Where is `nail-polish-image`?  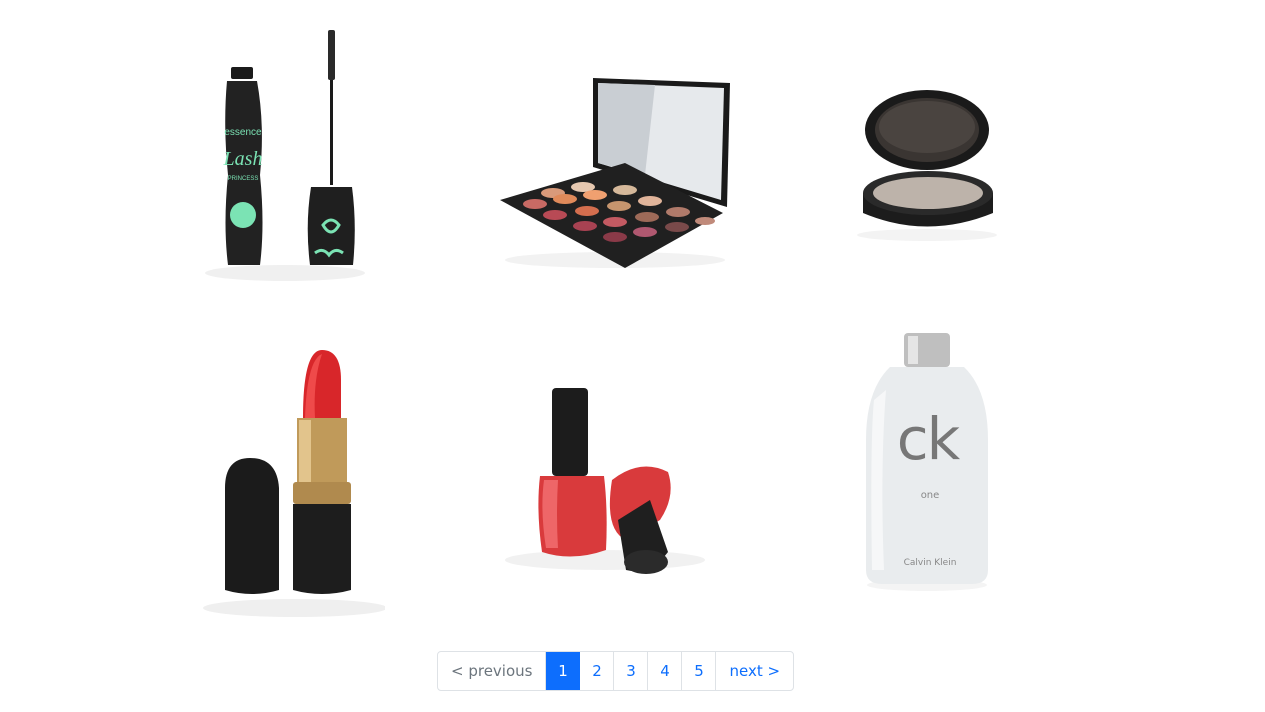
nail-polish-image is located at coordinates (605, 481).